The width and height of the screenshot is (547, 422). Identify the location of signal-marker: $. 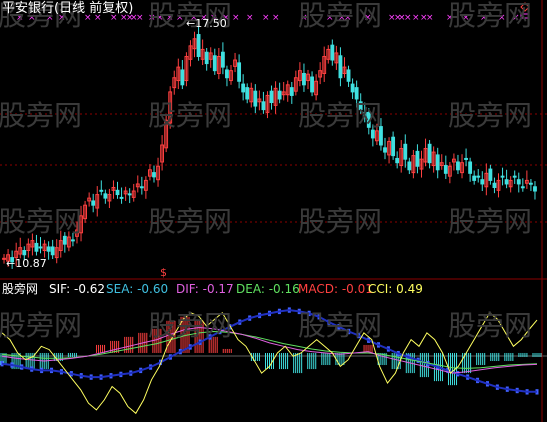
(163, 272).